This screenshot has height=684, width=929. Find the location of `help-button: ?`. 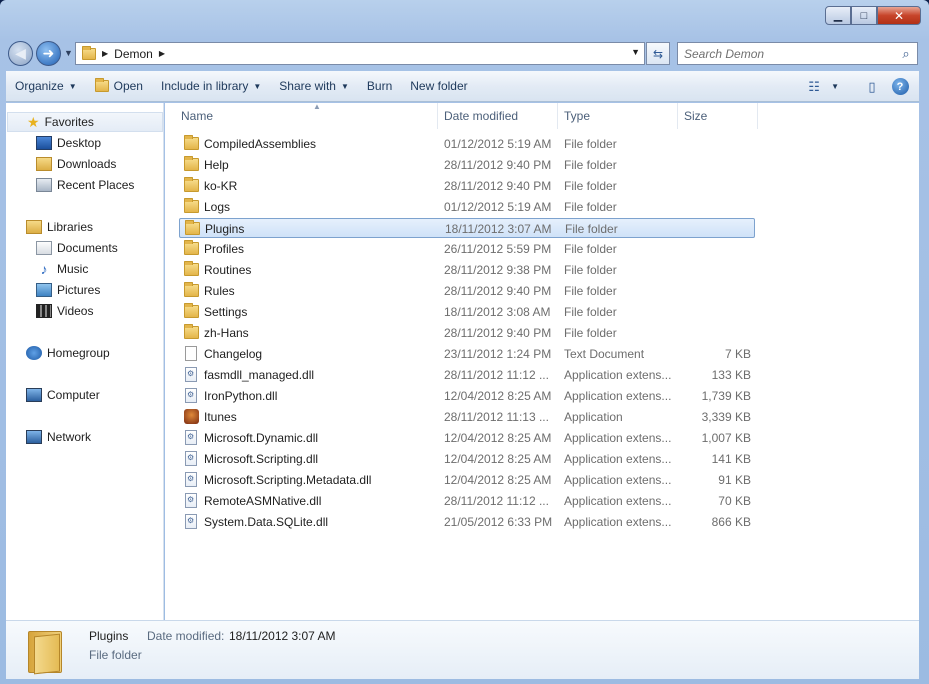

help-button: ? is located at coordinates (900, 87).